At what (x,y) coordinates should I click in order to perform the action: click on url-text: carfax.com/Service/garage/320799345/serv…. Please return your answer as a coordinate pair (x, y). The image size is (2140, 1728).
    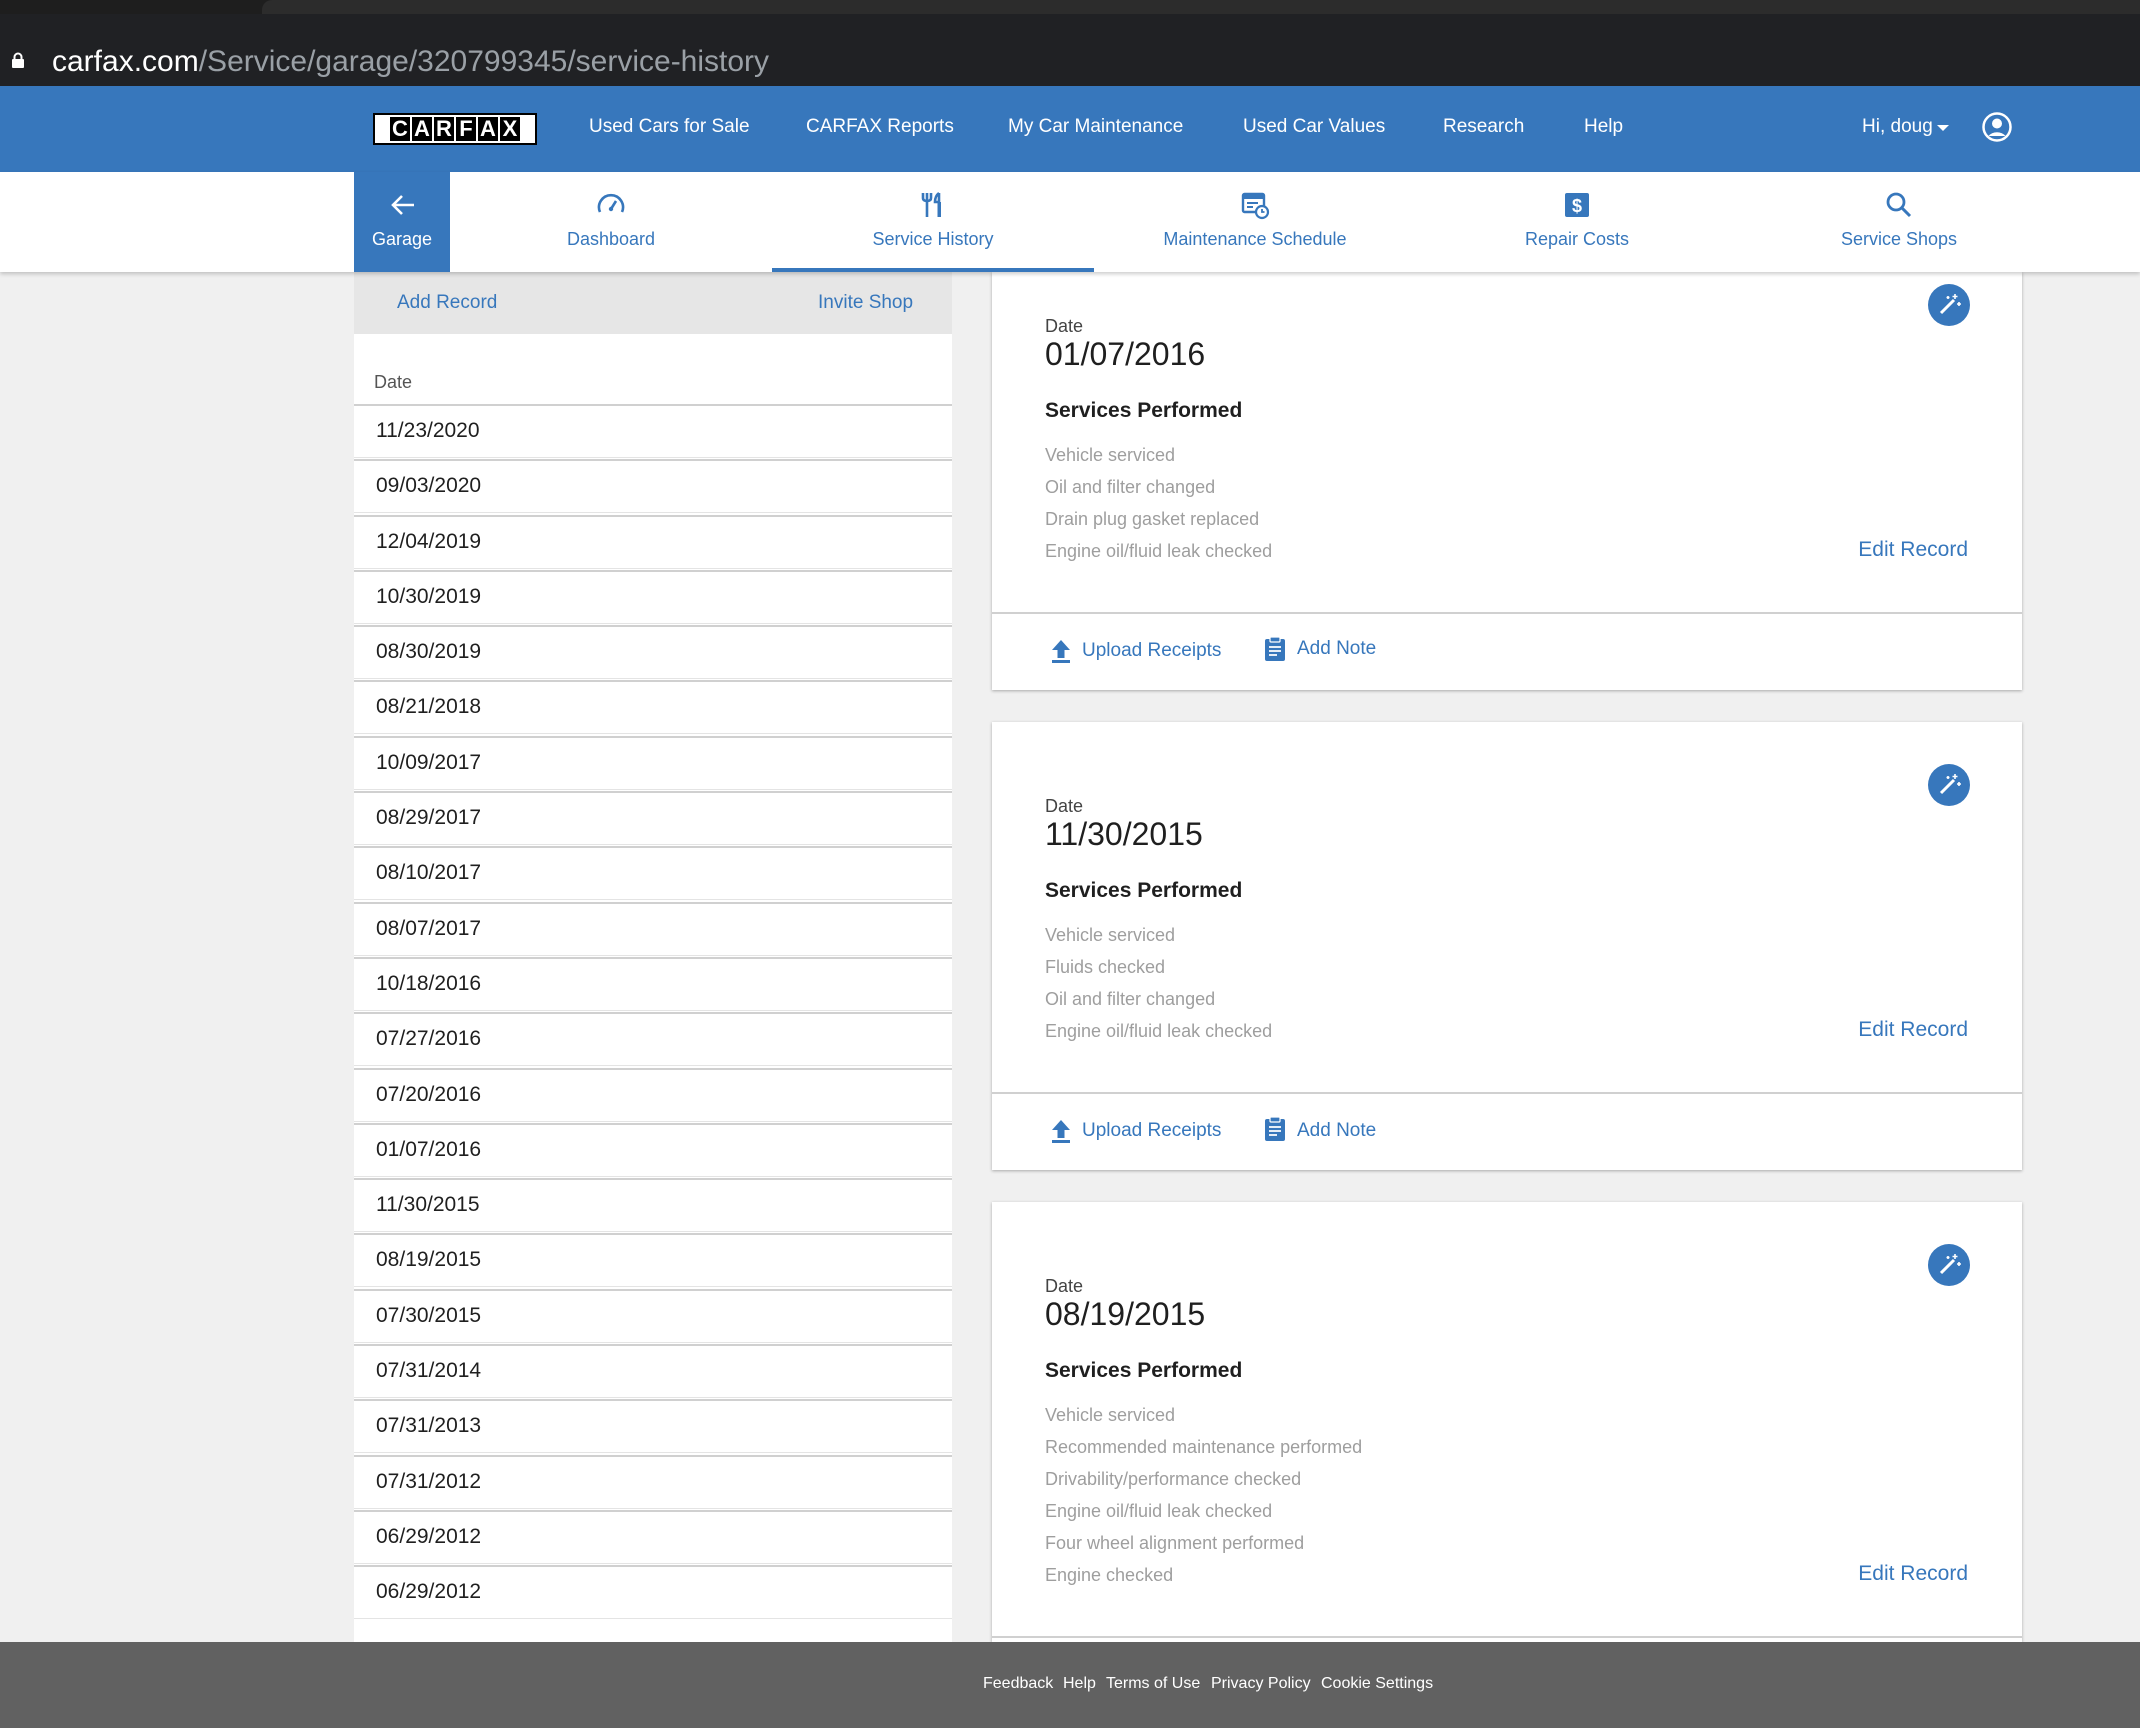
    Looking at the image, I should click on (410, 62).